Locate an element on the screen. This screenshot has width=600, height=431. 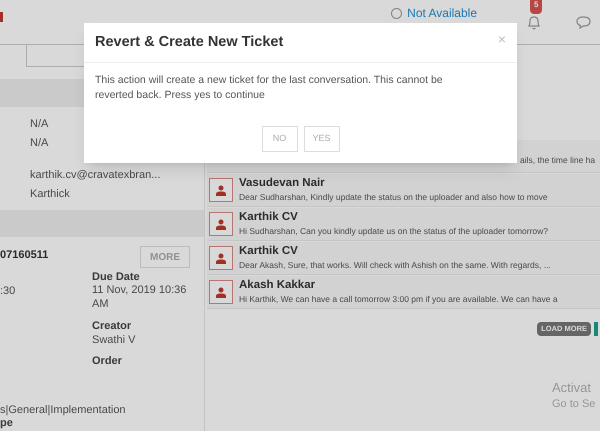
message-row: Akash Kakkar Hi Karthik, We can have a call tomorrow 3:00 pm if you are available. We can have a is located at coordinates (403, 292).